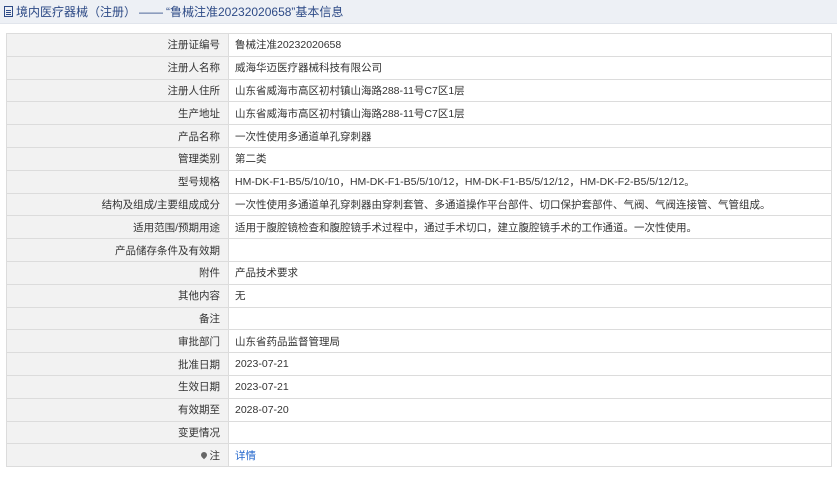  Describe the element at coordinates (117, 113) in the screenshot. I see `row-label: 生产地址` at that location.